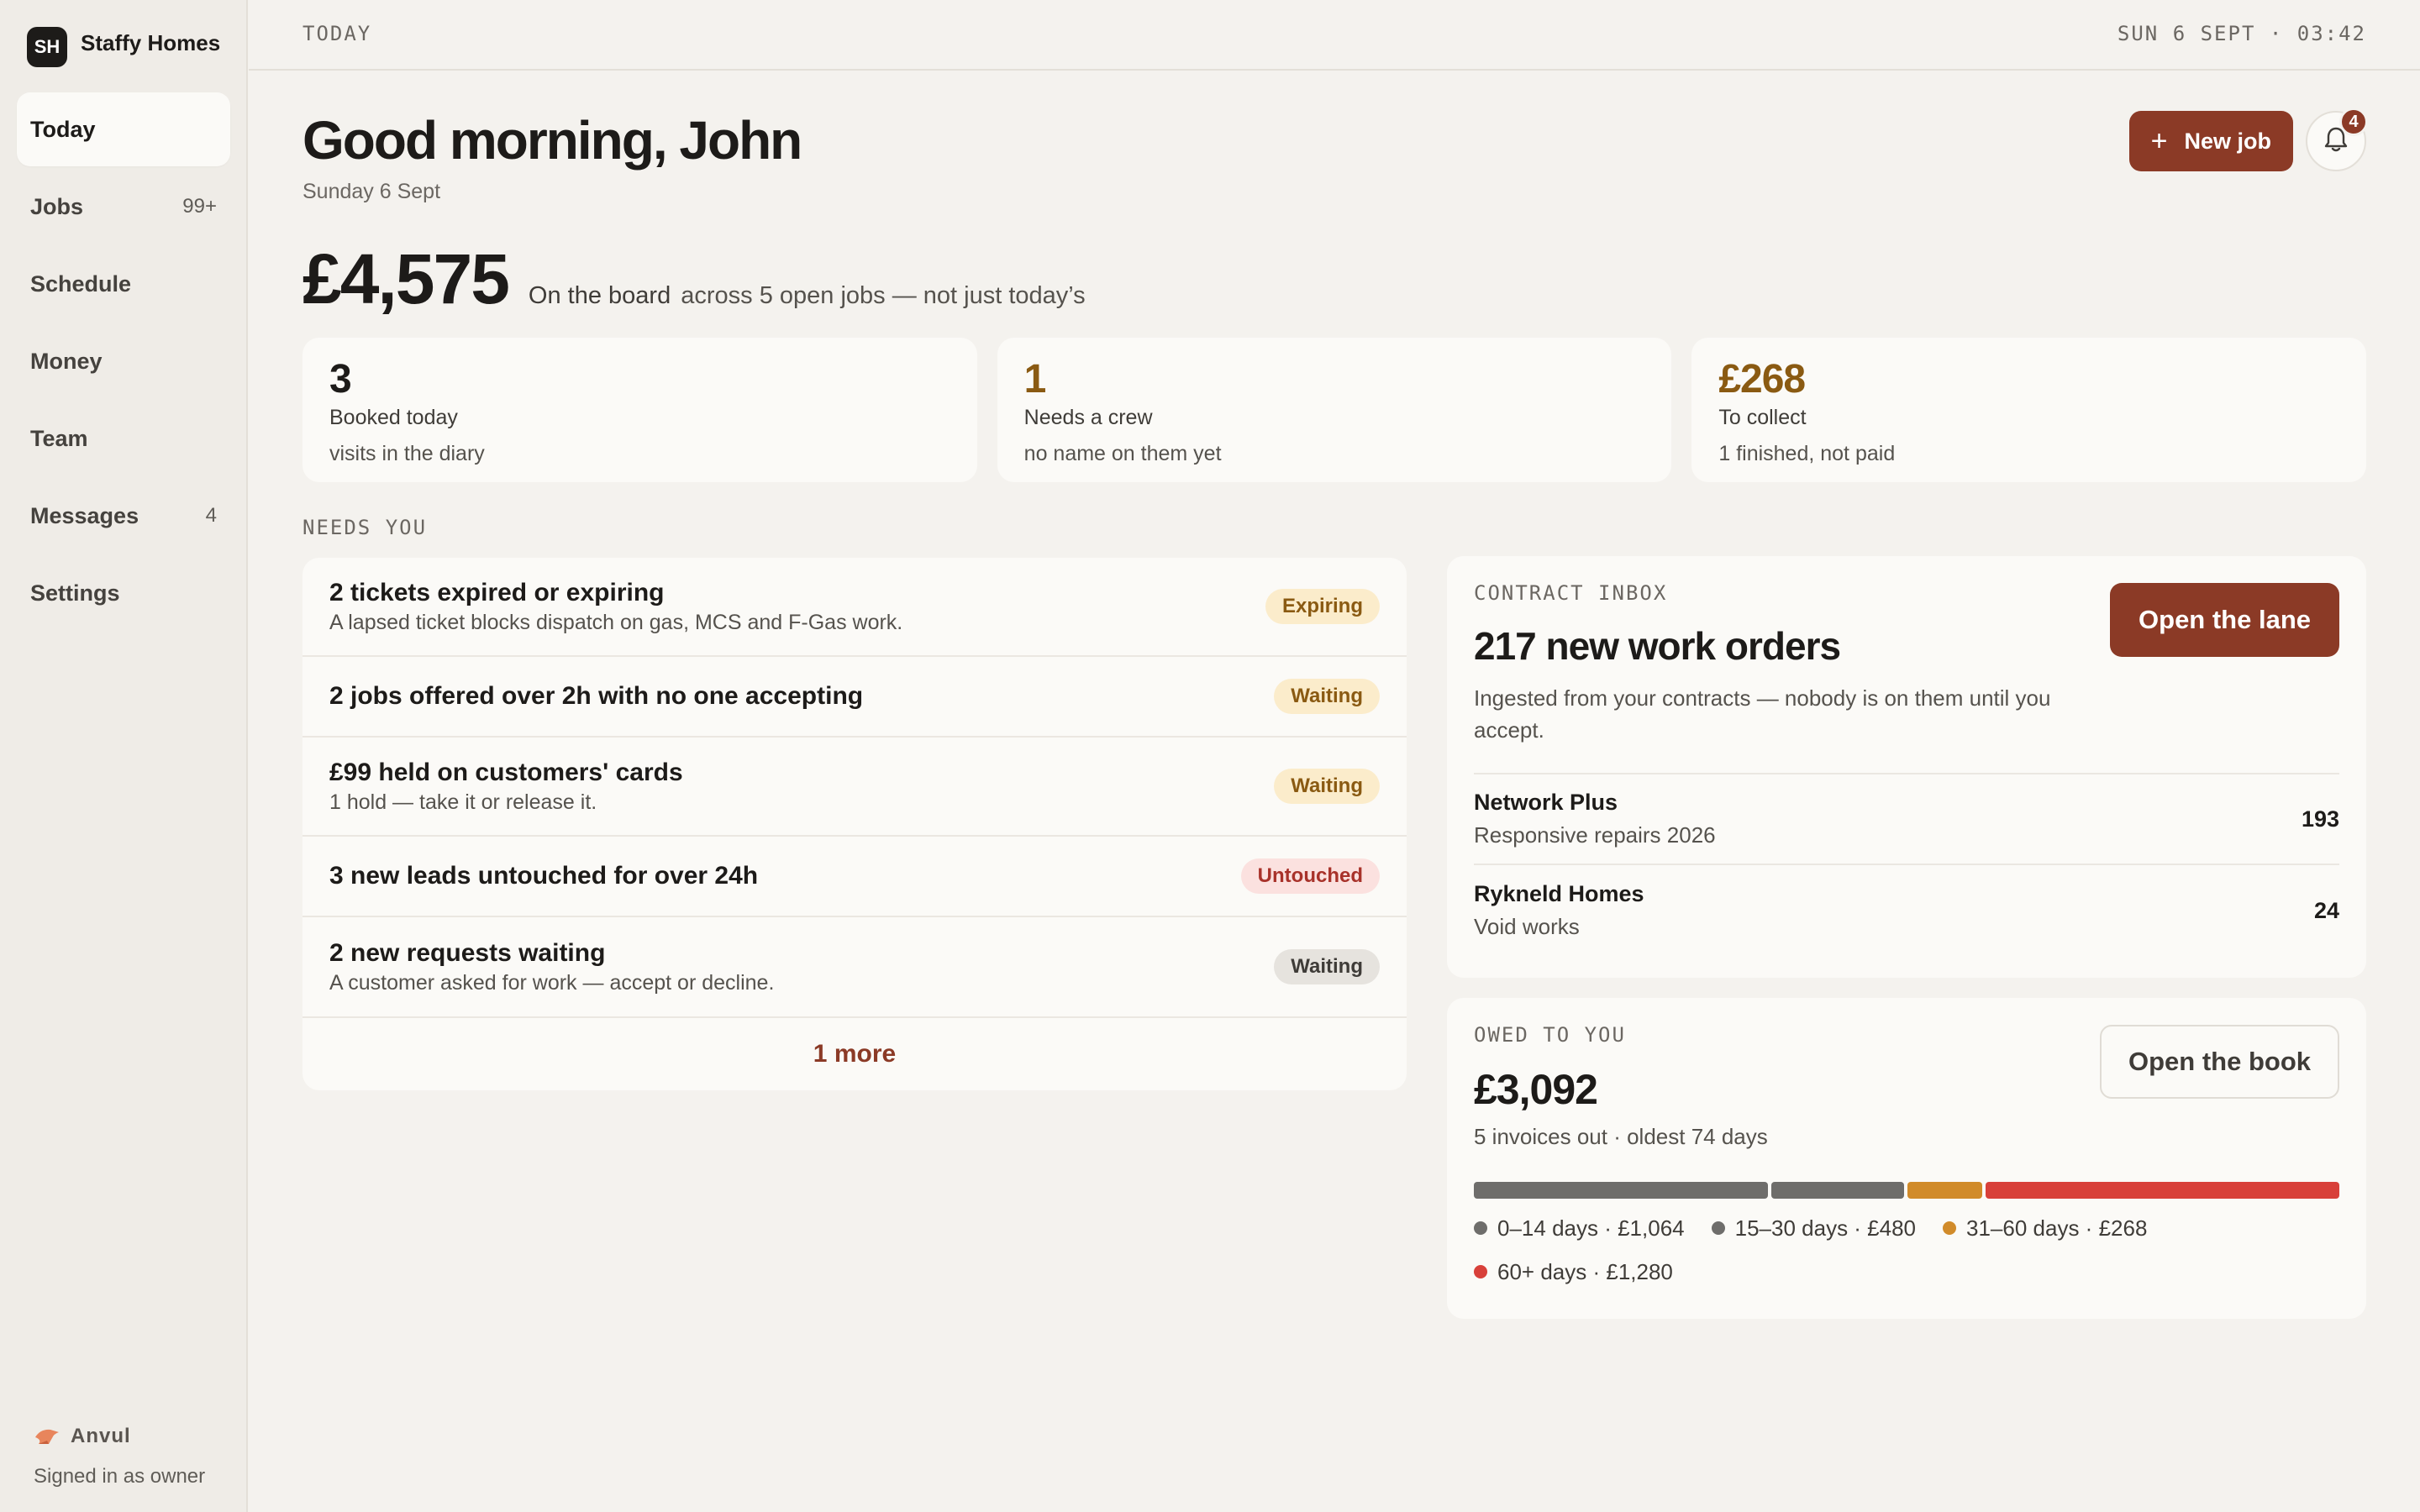 This screenshot has width=2420, height=1512. Describe the element at coordinates (497, 592) in the screenshot. I see `item-title: 2 tickets expired or expiring` at that location.